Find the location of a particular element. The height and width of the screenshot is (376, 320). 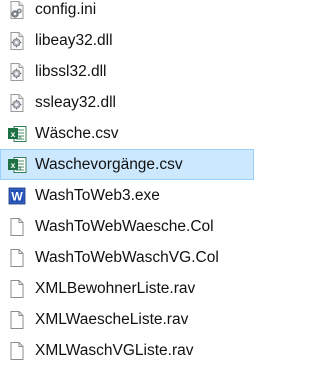

file-row-washtowebwaesche-col: WashToWebWaesche.Col is located at coordinates (127, 226).